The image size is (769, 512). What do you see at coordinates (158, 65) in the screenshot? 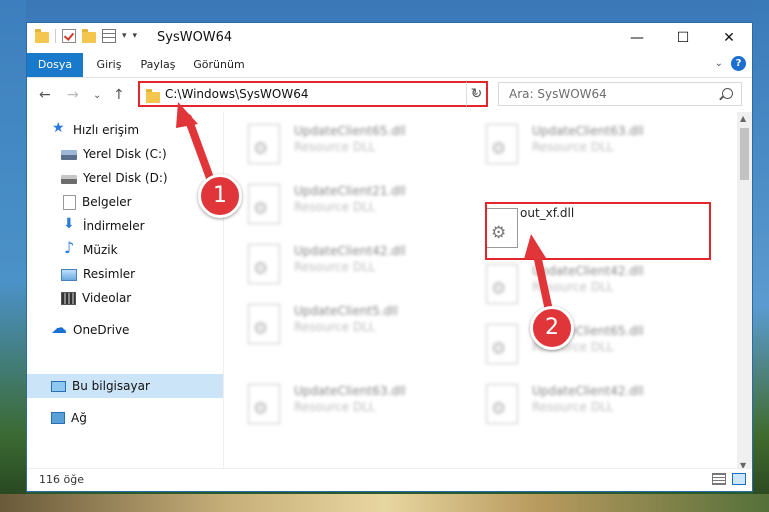
I see `tab-share: Paylaş` at bounding box center [158, 65].